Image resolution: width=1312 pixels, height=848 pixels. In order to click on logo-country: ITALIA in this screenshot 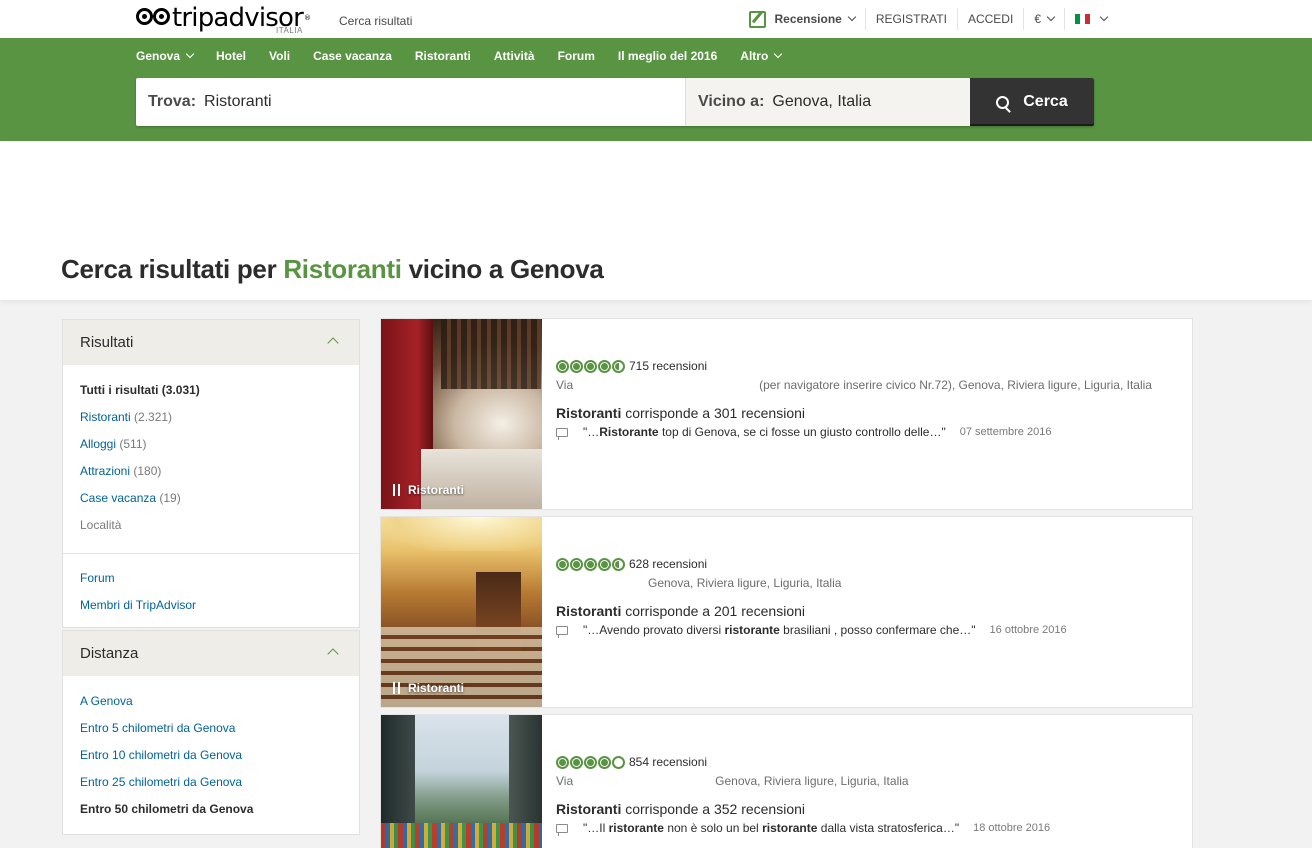, I will do `click(289, 30)`.